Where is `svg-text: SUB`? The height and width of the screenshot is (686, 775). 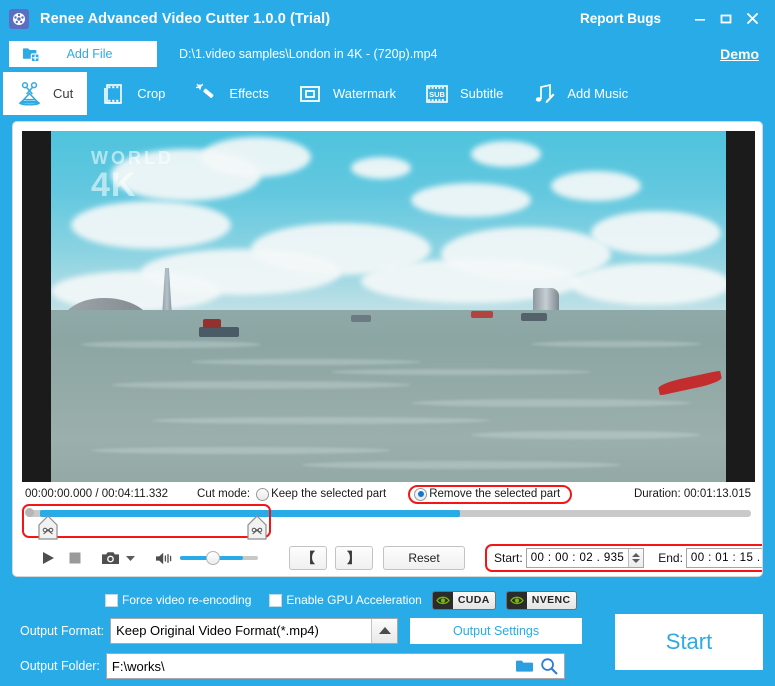 svg-text: SUB is located at coordinates (437, 94).